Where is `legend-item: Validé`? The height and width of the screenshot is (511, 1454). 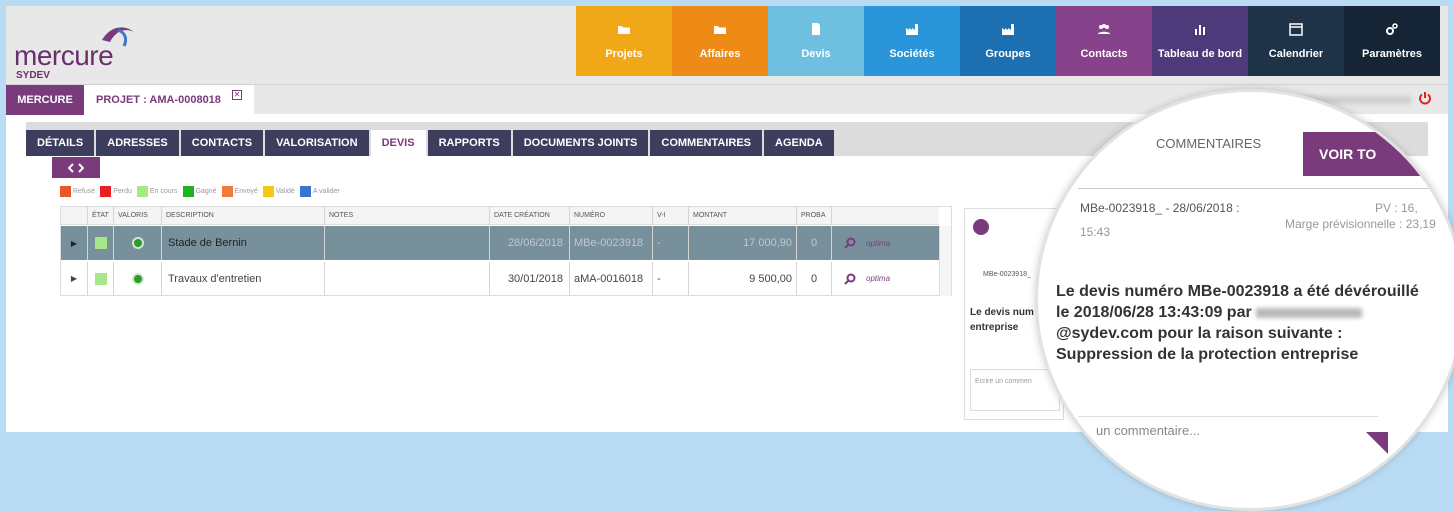 legend-item: Validé is located at coordinates (278, 191).